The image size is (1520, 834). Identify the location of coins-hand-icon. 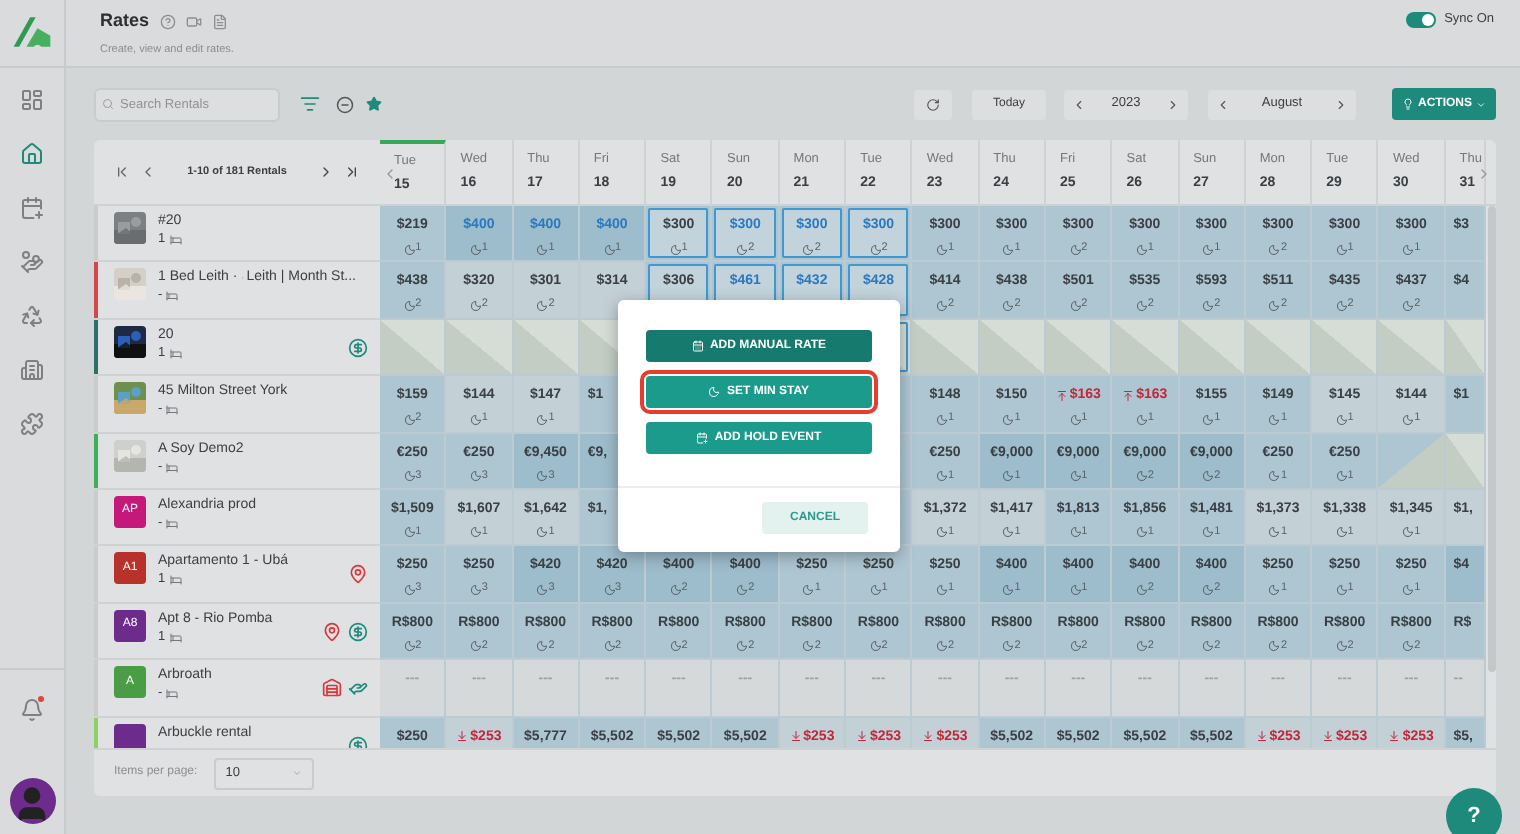
(32, 262).